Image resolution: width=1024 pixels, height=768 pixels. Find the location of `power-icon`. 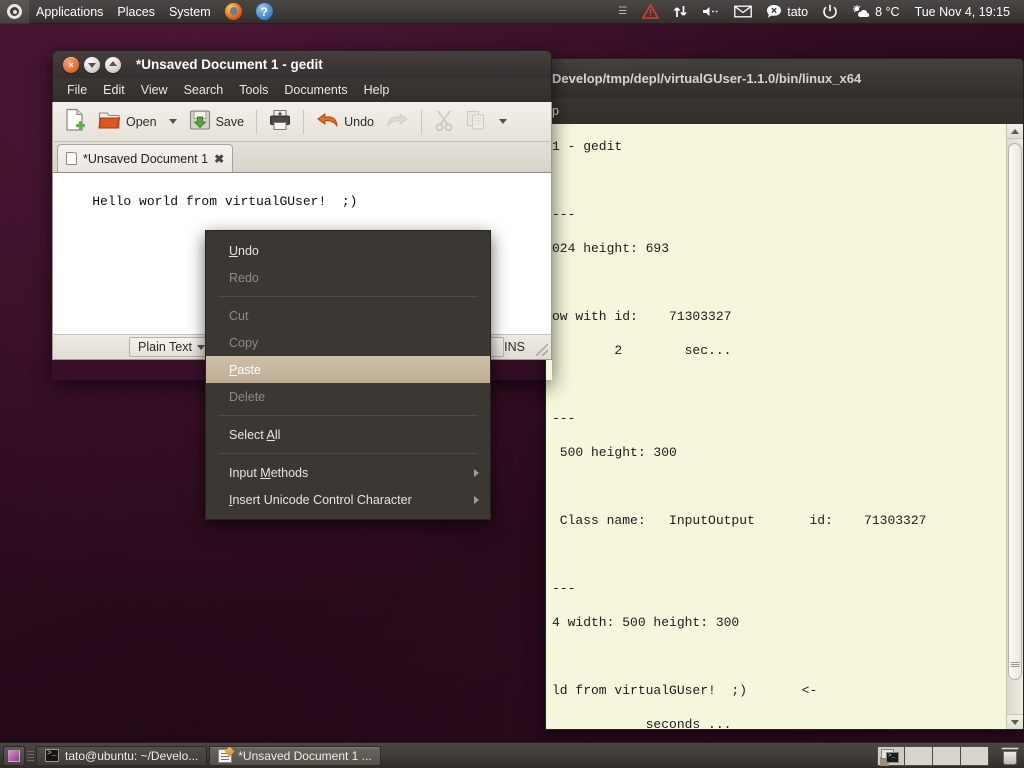

power-icon is located at coordinates (830, 12).